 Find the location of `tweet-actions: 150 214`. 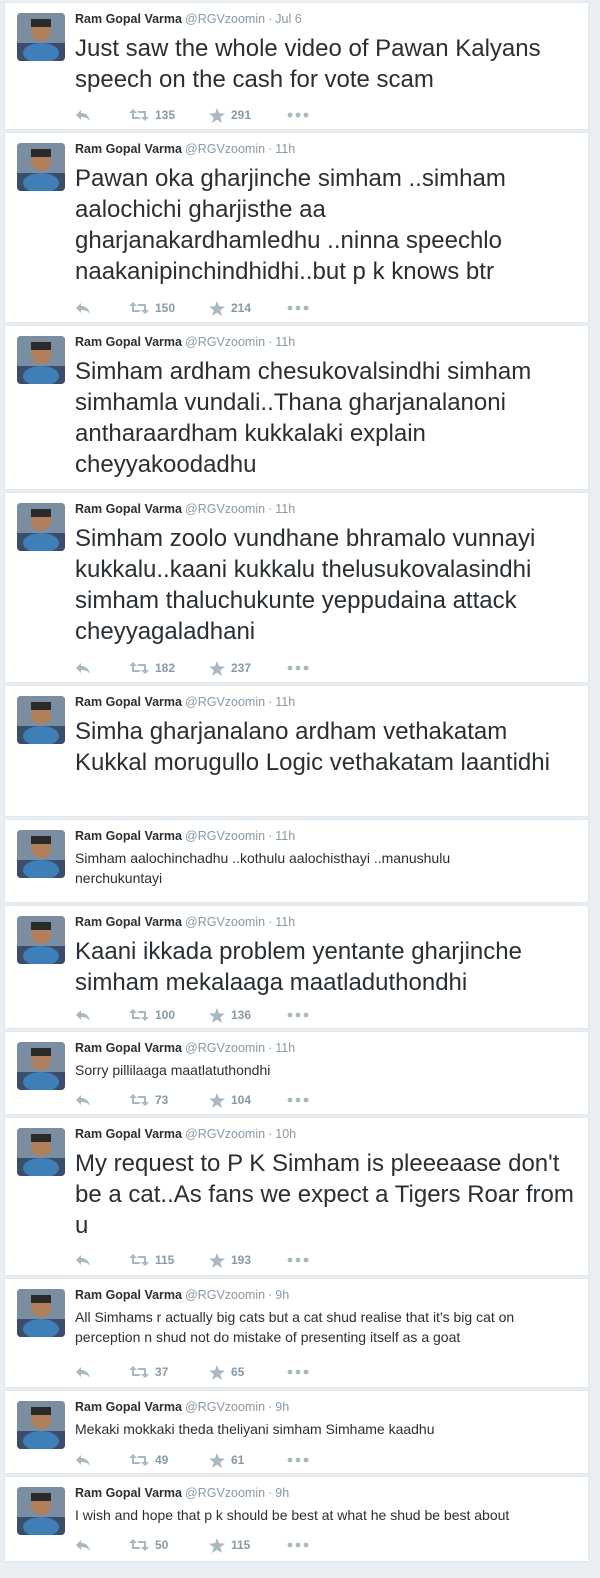

tweet-actions: 150 214 is located at coordinates (196, 308).